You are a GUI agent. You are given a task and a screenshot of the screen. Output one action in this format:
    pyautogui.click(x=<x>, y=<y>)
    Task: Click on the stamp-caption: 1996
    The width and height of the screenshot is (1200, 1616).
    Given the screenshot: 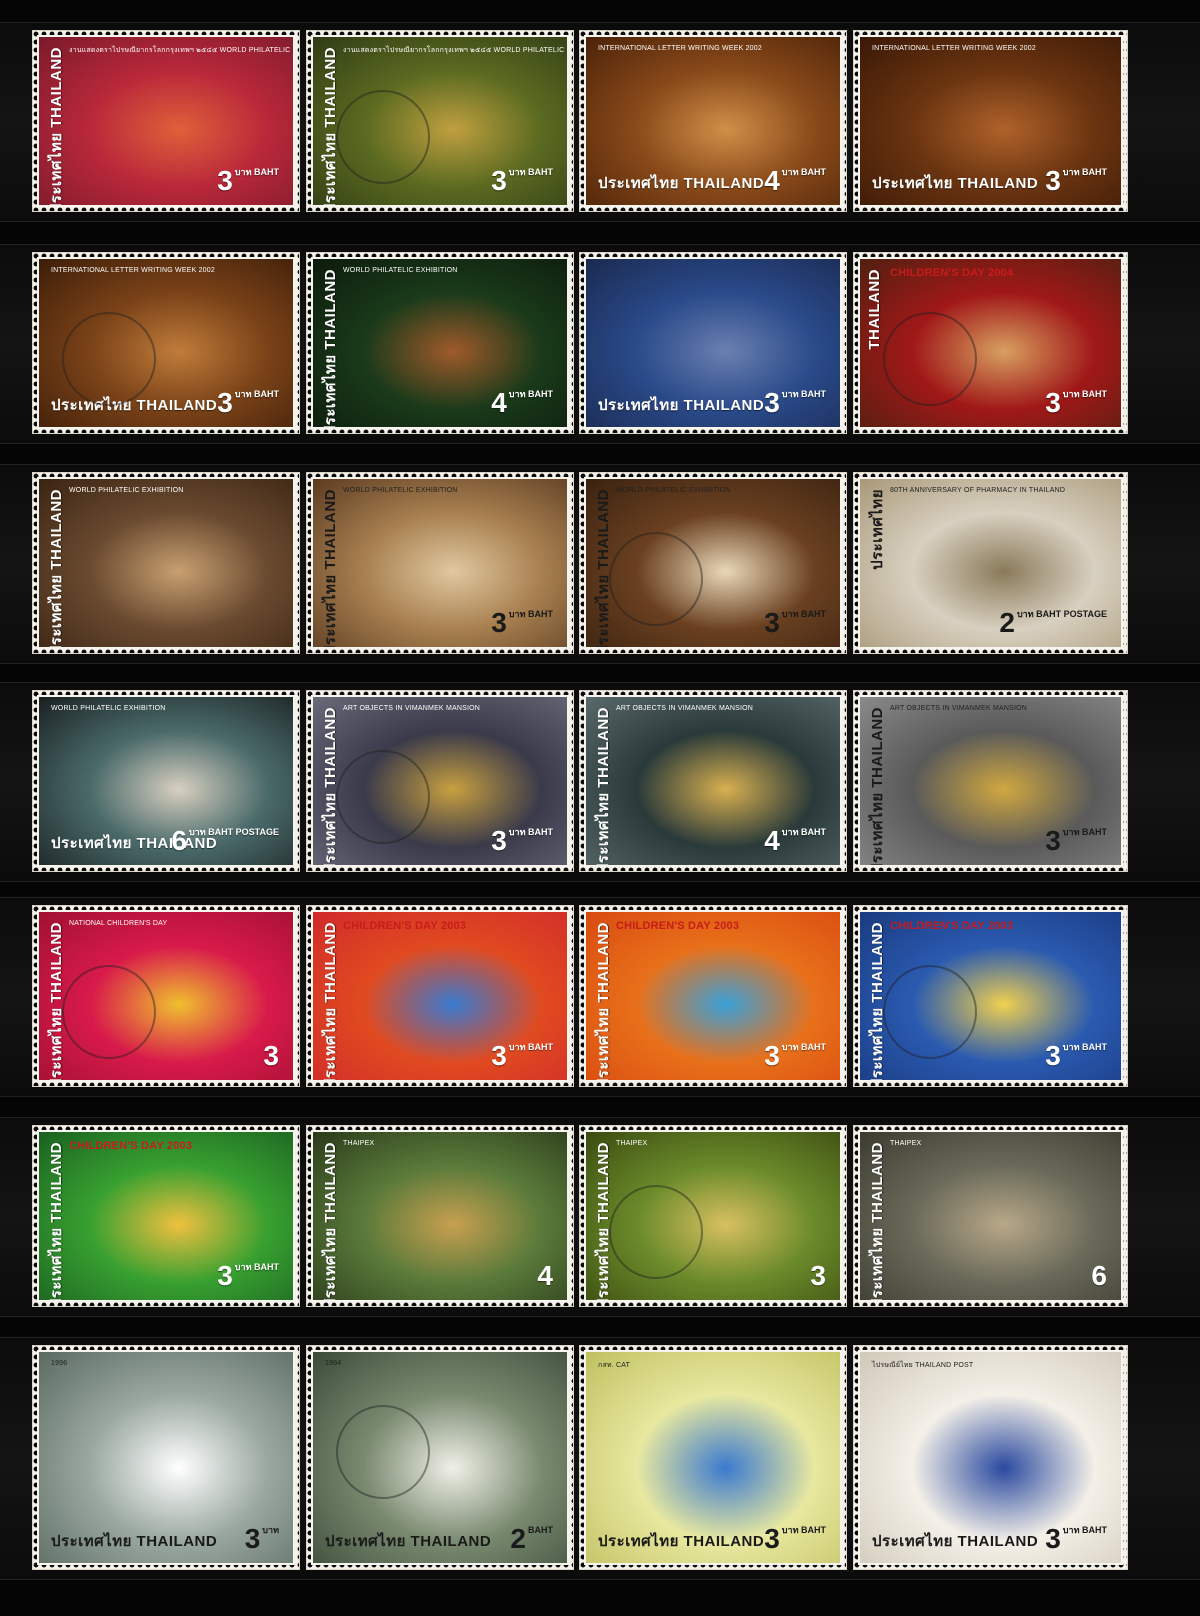 What is the action you would take?
    pyautogui.click(x=59, y=1363)
    